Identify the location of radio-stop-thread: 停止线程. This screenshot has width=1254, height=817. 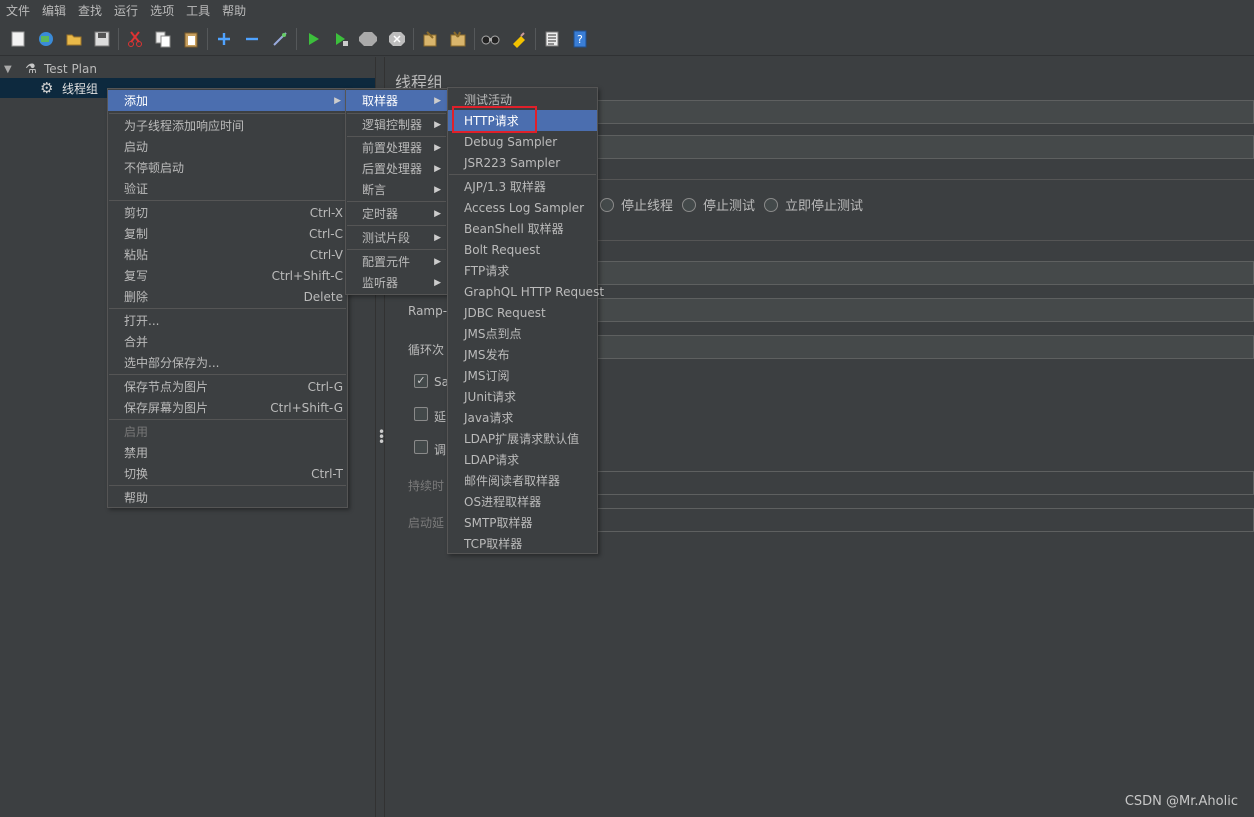
(636, 204).